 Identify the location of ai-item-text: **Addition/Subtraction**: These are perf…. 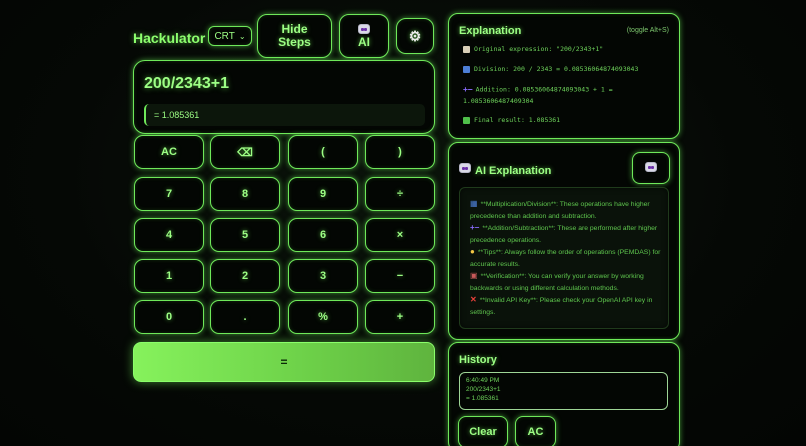
(564, 234).